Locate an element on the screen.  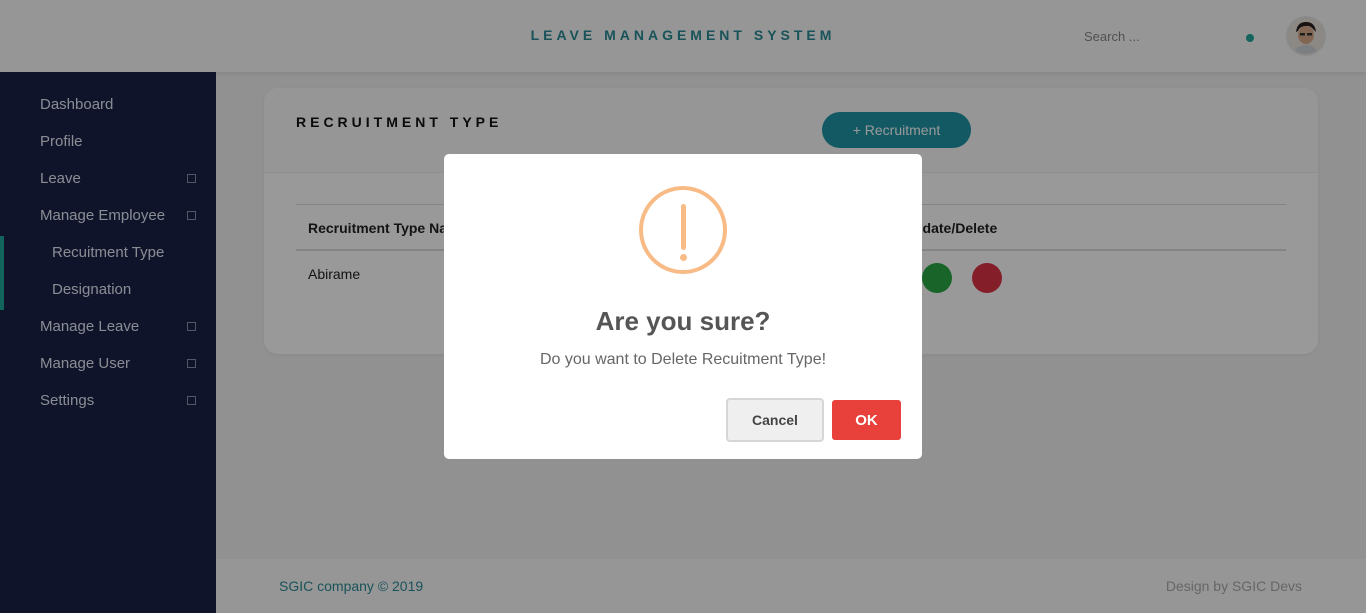
warning-icon is located at coordinates (683, 230).